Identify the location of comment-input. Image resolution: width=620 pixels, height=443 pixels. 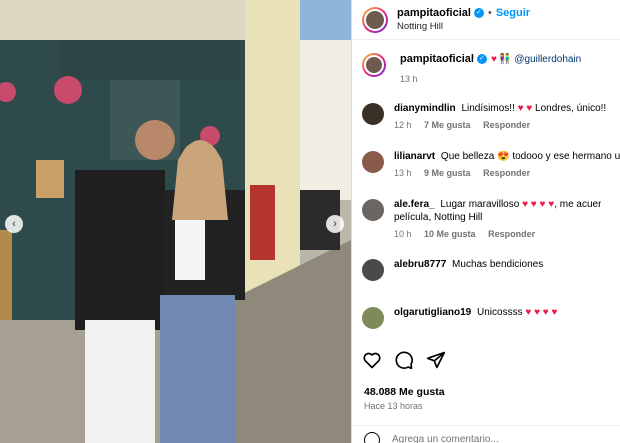
(492, 438).